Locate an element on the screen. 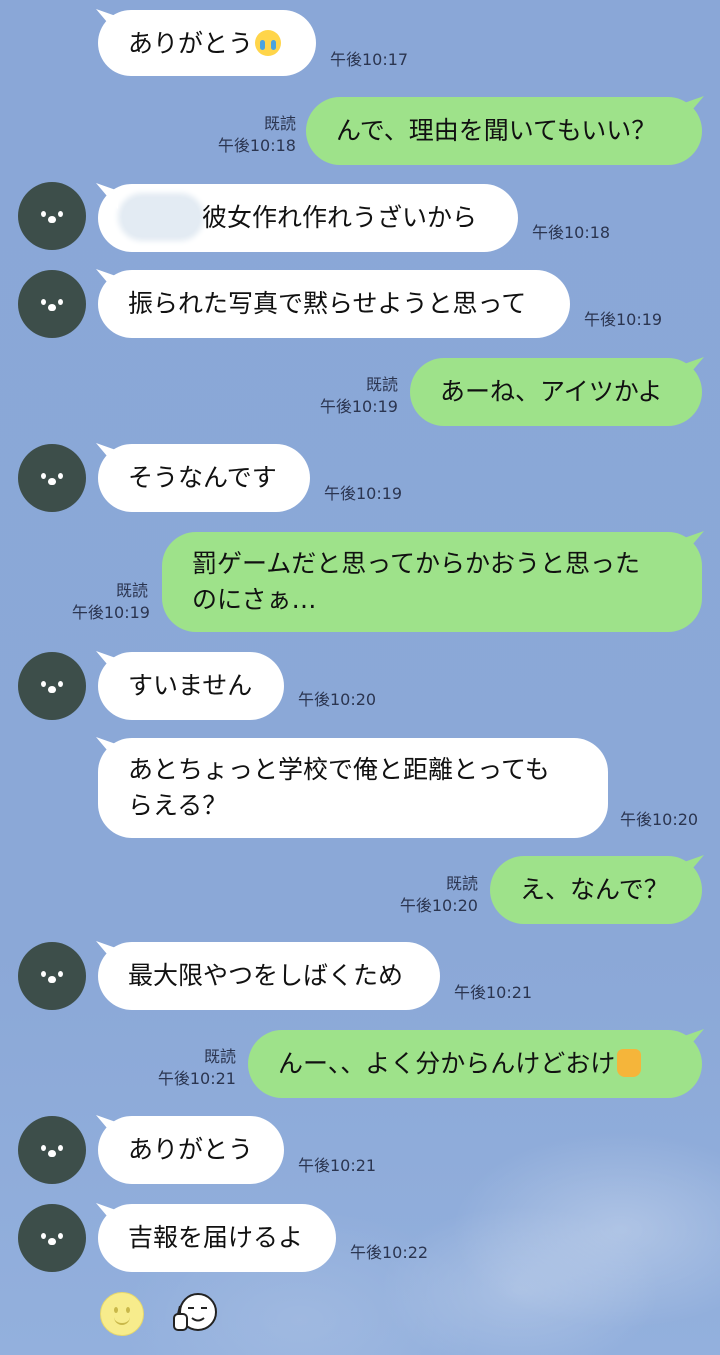  crying-face-icon is located at coordinates (268, 43).